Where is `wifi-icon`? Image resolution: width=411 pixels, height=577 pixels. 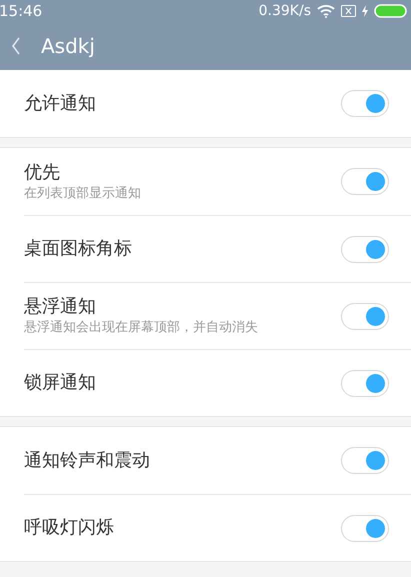
wifi-icon is located at coordinates (326, 11).